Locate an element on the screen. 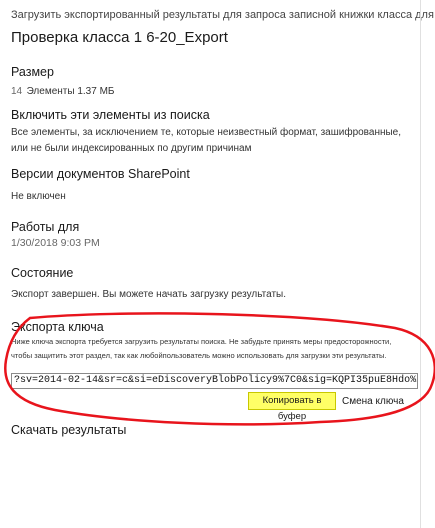 The width and height of the screenshot is (435, 528). size-row: 14 Элементы 1.37 МБ is located at coordinates (62, 90).